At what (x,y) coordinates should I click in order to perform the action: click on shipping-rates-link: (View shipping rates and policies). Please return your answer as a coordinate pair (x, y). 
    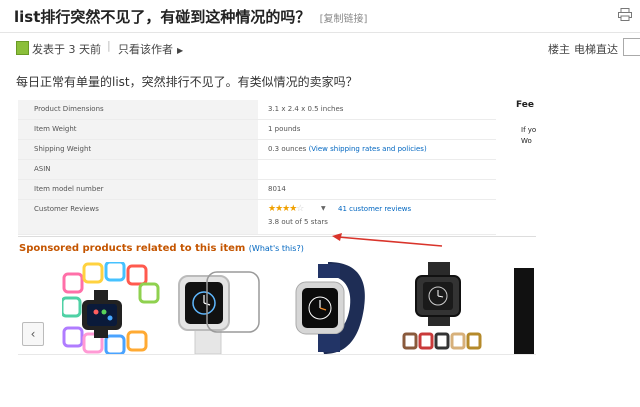
    Looking at the image, I should click on (368, 149).